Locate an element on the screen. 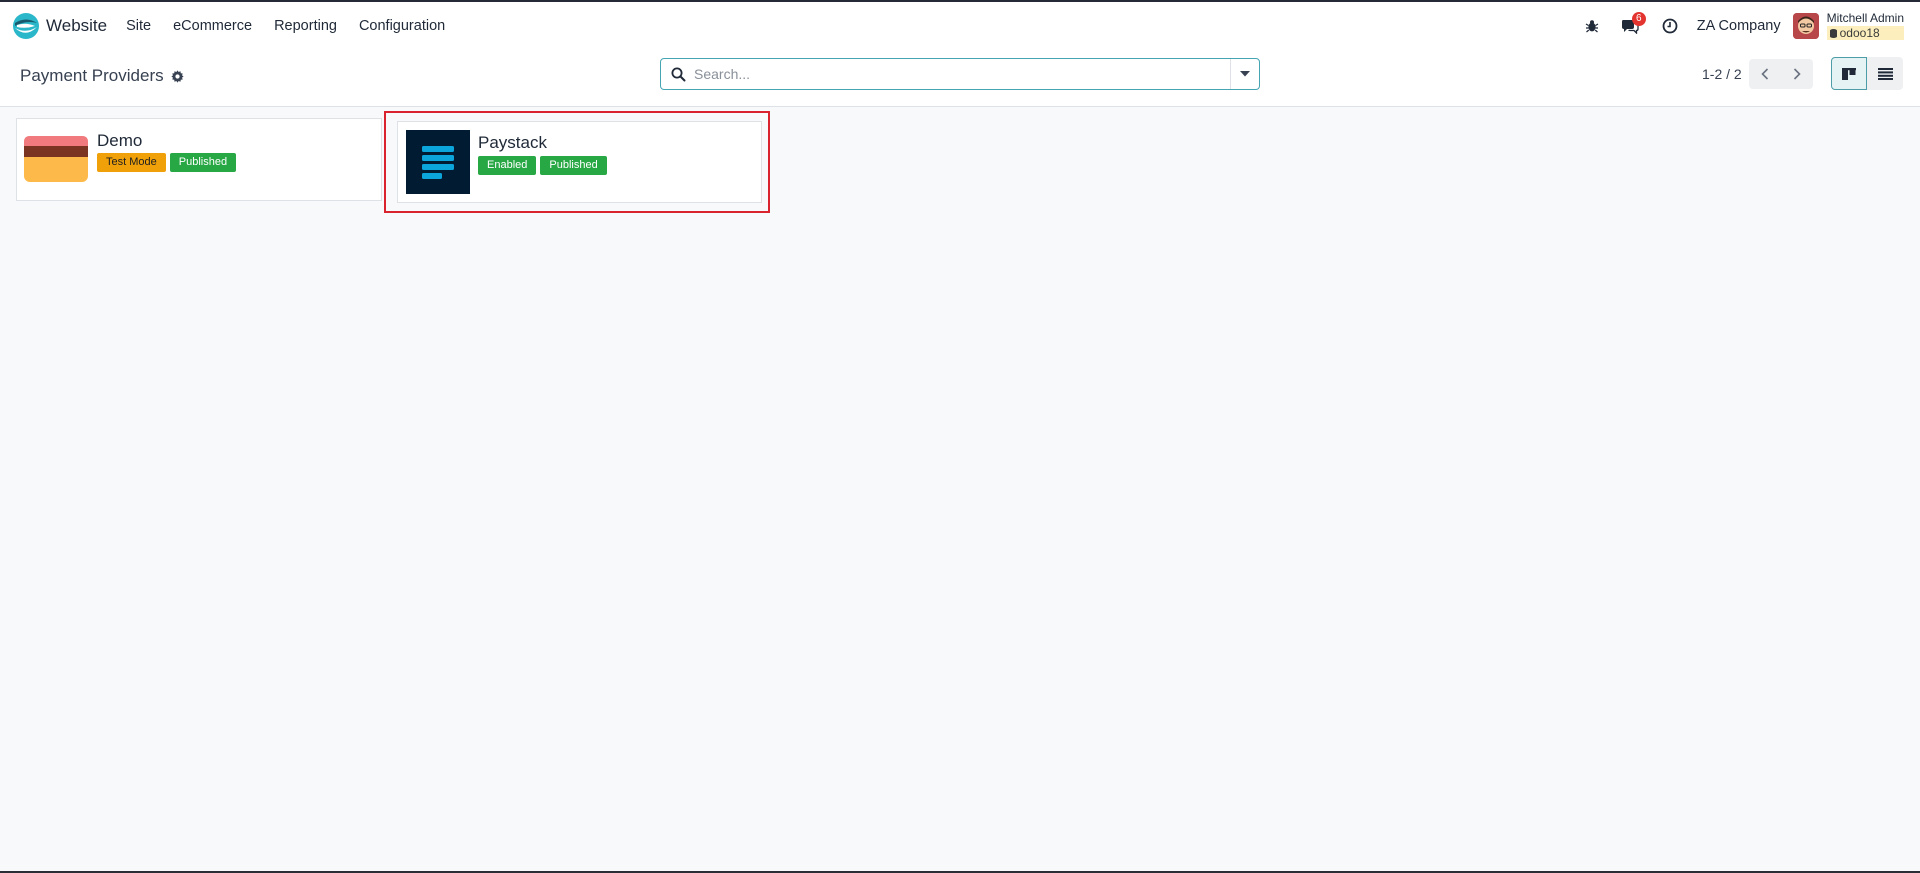 The width and height of the screenshot is (1920, 873). list-view-button is located at coordinates (1885, 73).